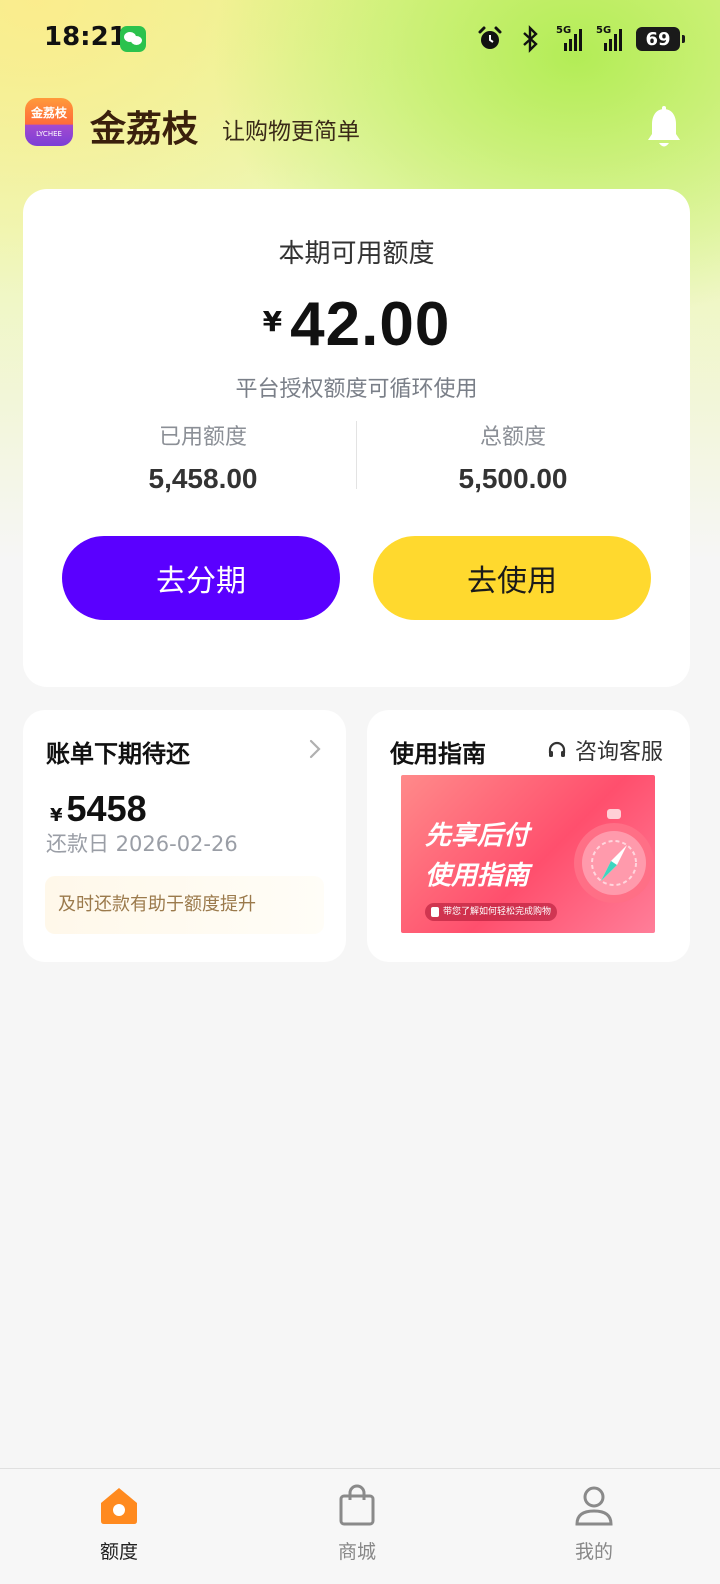 The image size is (720, 1584). Describe the element at coordinates (360, 40) in the screenshot. I see `status-bar: 18:21 5G 5G 69` at that location.